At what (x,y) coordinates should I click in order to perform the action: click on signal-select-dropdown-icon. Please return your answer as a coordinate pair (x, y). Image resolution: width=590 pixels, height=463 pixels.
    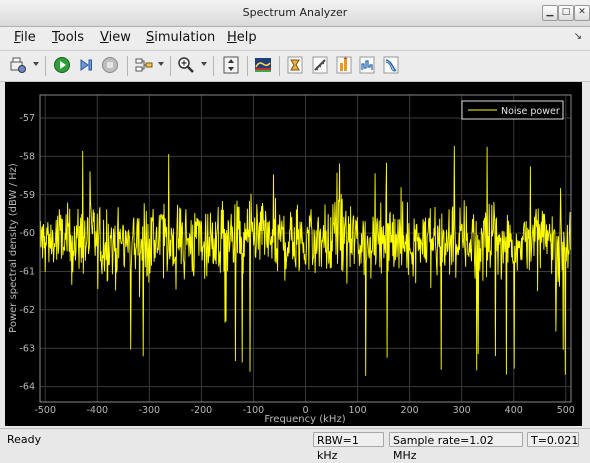
    Looking at the image, I should click on (161, 64).